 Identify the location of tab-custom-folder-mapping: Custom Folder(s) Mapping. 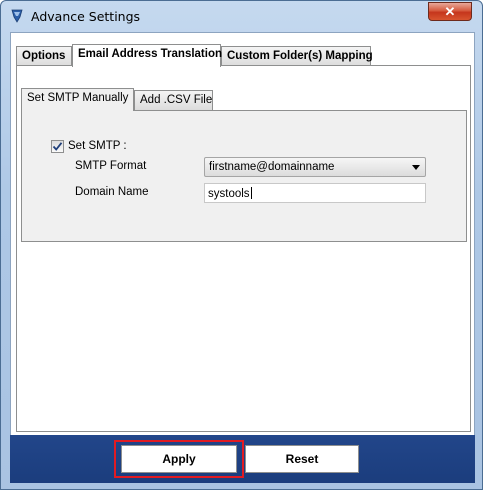
(297, 56).